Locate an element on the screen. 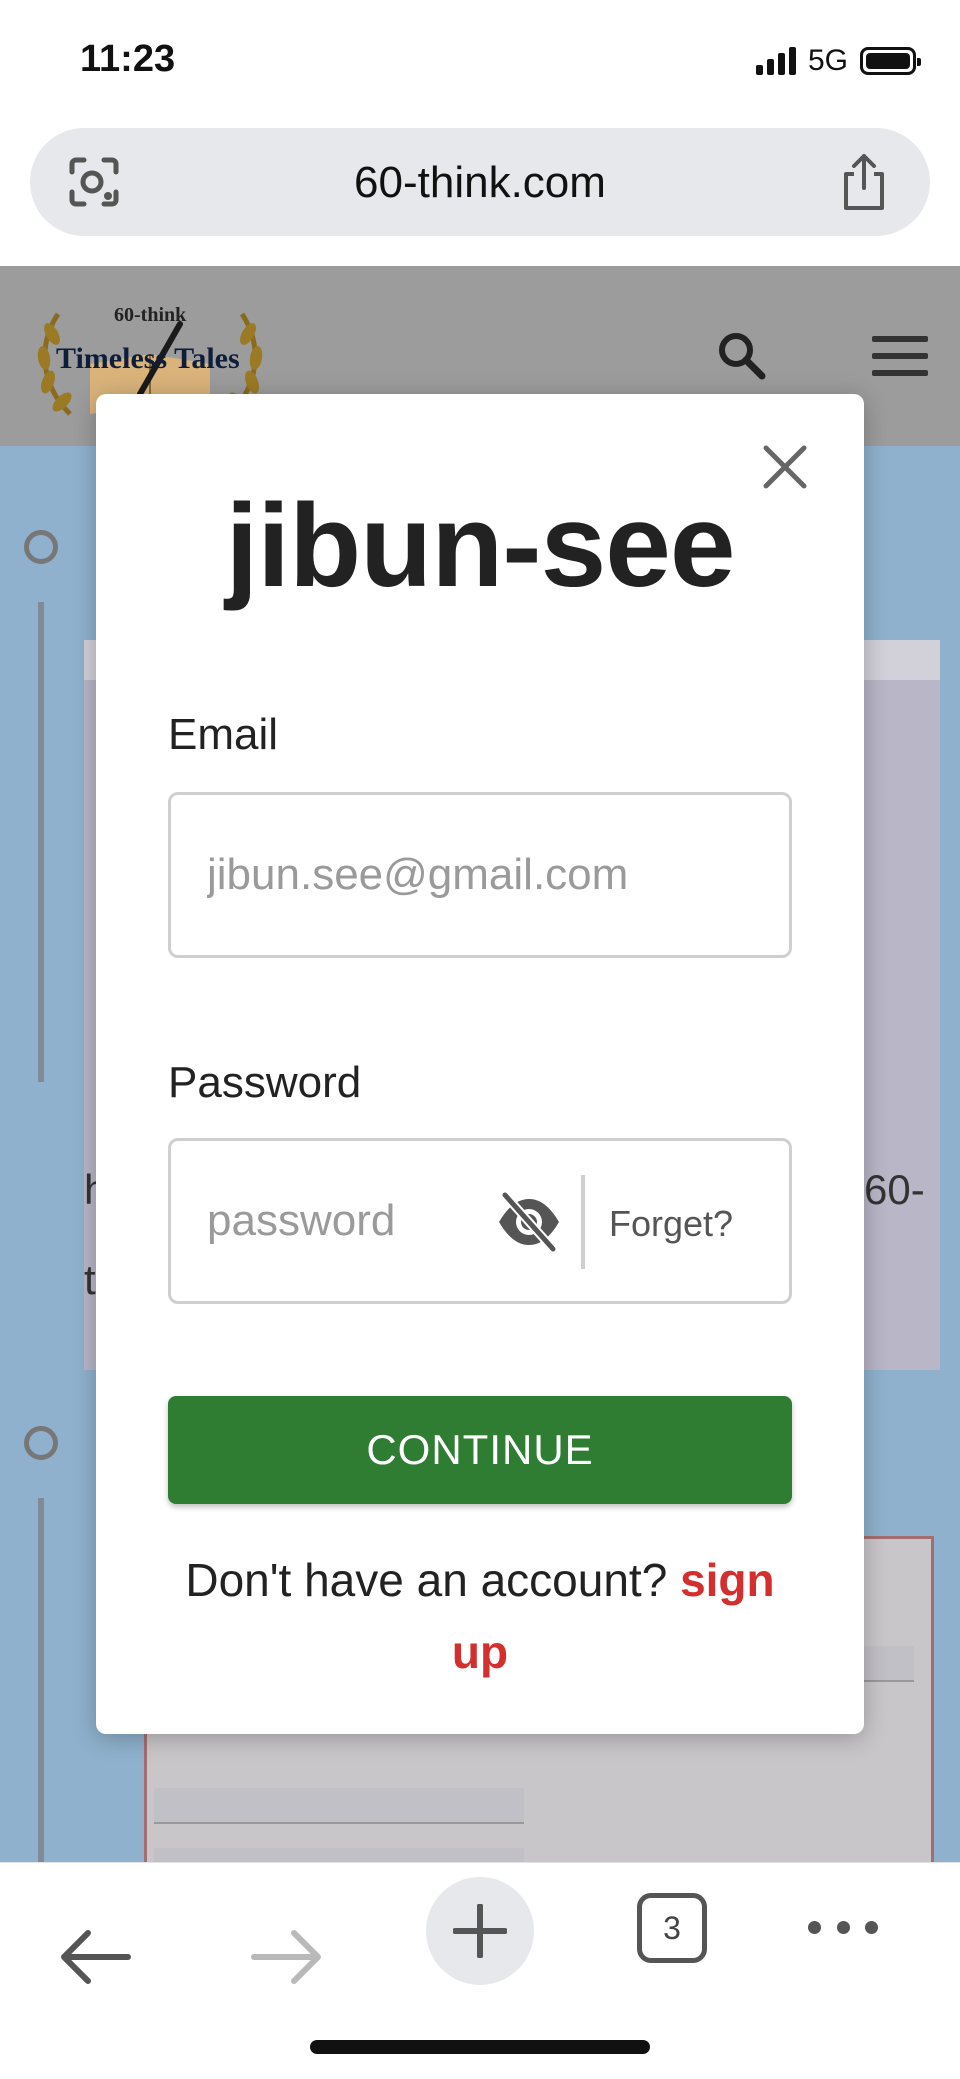 The width and height of the screenshot is (960, 2079). status-bar: 11:23 5G is located at coordinates (480, 60).